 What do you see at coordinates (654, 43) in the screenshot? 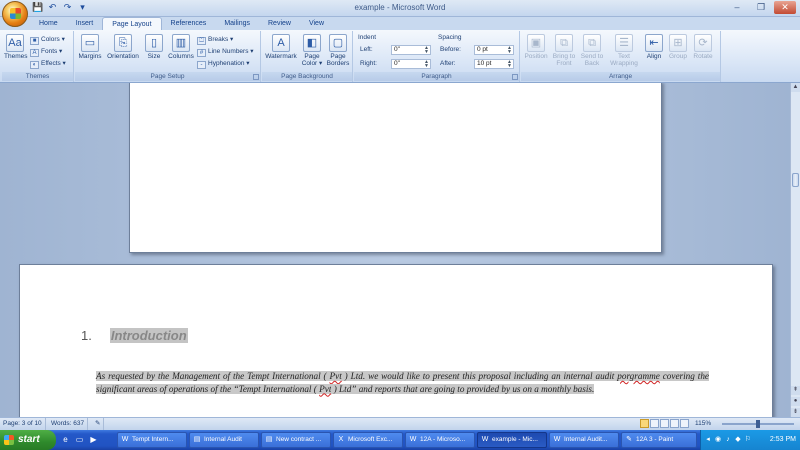
I see `align-icon: ⇤` at bounding box center [654, 43].